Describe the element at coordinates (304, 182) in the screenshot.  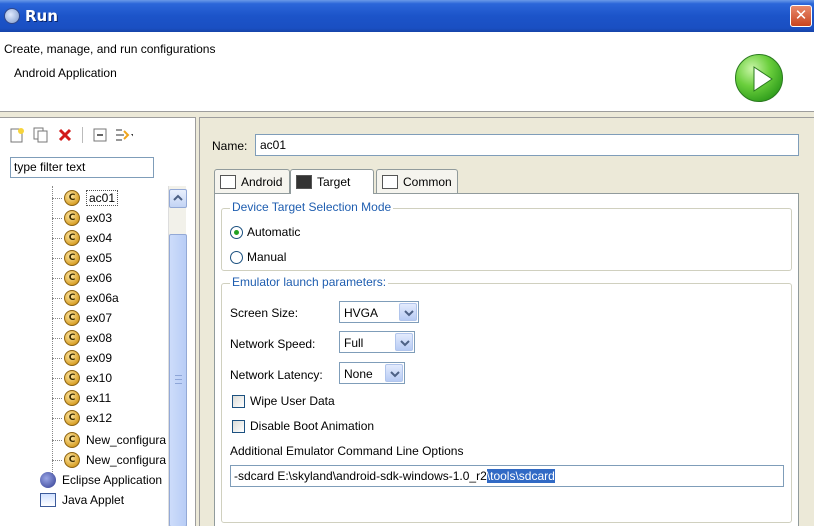
I see `monitor-icon` at that location.